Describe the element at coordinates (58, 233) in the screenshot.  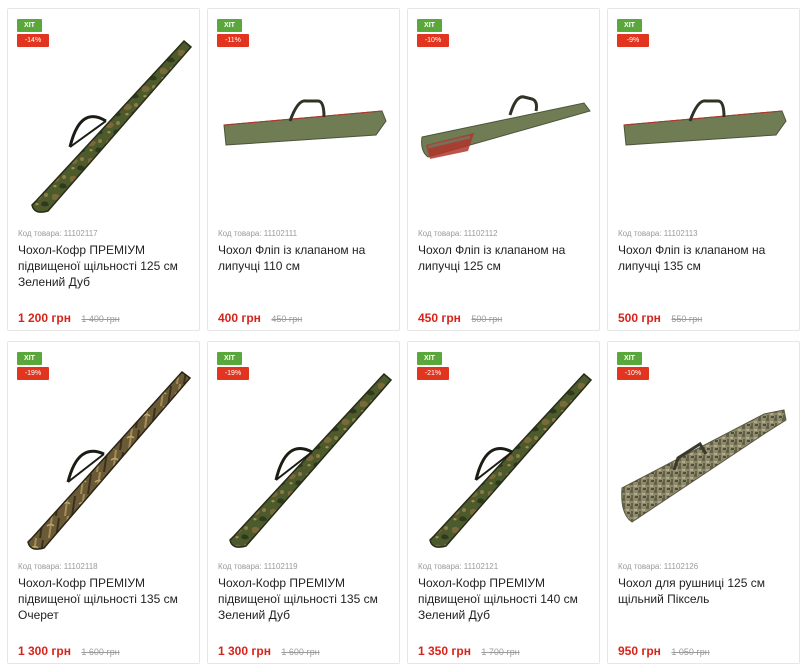
I see `product-code: Код товара: 11102117` at that location.